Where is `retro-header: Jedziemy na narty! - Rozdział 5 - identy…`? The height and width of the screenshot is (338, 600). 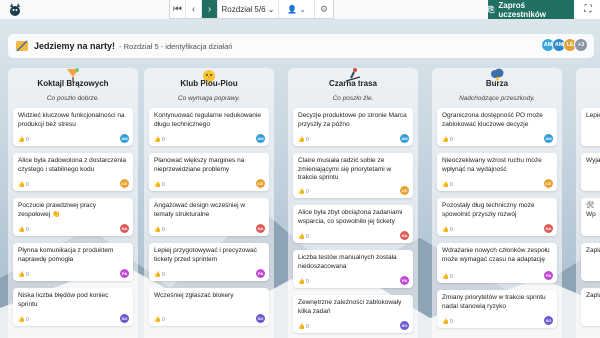
retro-header: Jedziemy na narty! - Rozdział 5 - identy… is located at coordinates (301, 46).